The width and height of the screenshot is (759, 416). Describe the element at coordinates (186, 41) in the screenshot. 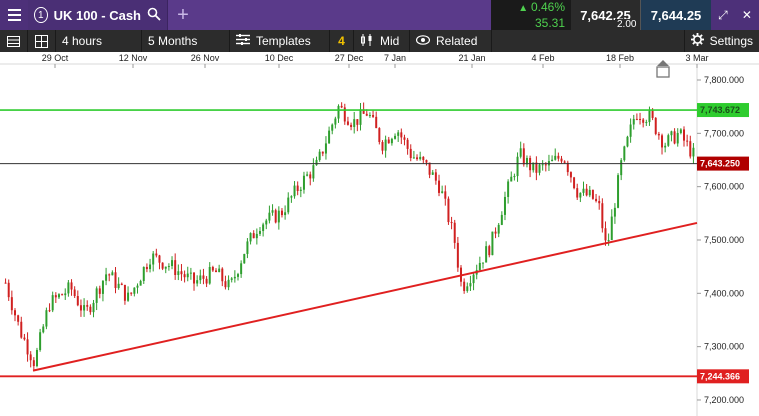

I see `range-selector: 5 Months` at that location.